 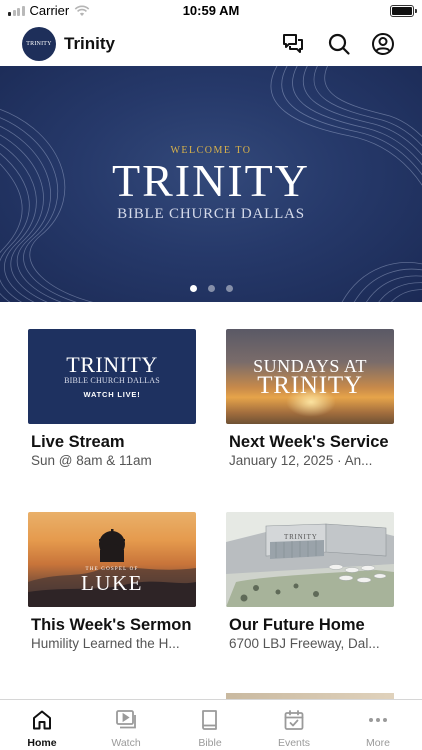 I want to click on profile-icon, so click(x=383, y=44).